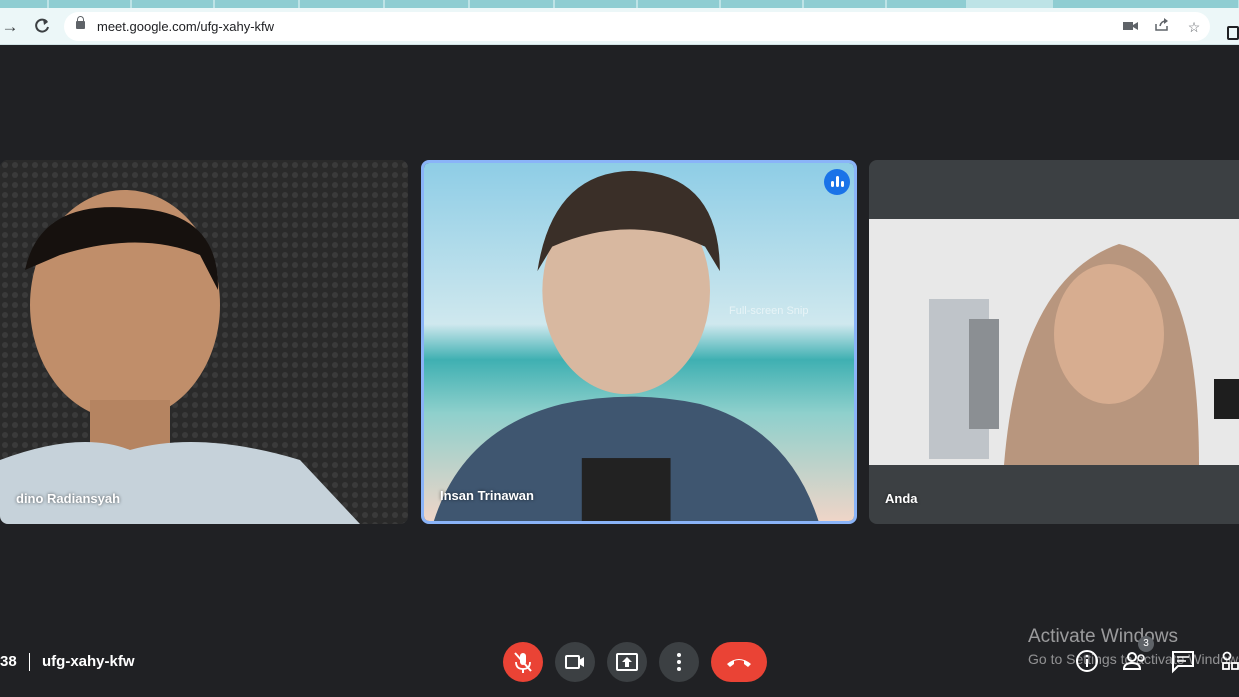  I want to click on chat-icon, so click(1183, 661).